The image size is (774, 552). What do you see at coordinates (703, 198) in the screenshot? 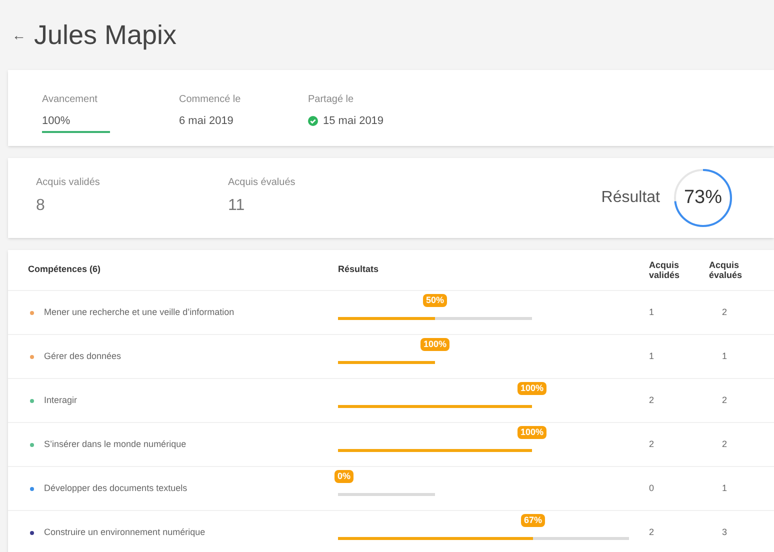
I see `result-value: 73%` at bounding box center [703, 198].